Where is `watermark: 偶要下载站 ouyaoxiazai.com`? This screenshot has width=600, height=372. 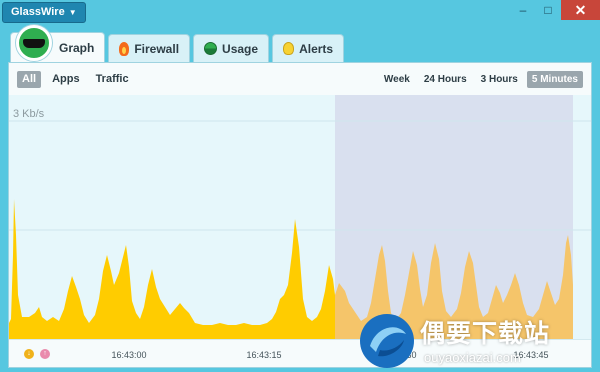 watermark: 偶要下载站 ouyaoxiazai.com is located at coordinates (475, 341).